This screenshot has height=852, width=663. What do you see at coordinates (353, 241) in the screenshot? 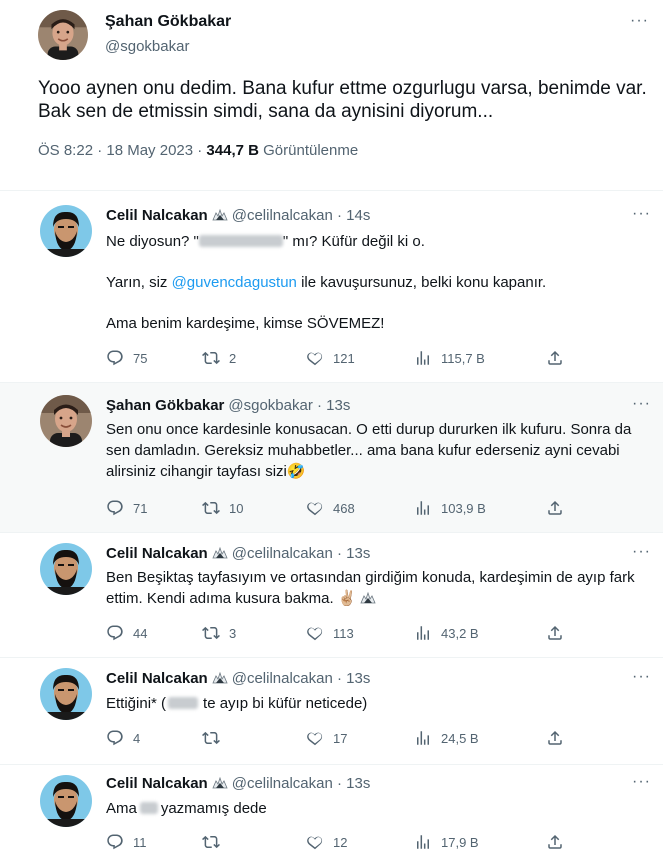
I see `text-segment: " mı? Küfür değil ki o.` at bounding box center [353, 241].